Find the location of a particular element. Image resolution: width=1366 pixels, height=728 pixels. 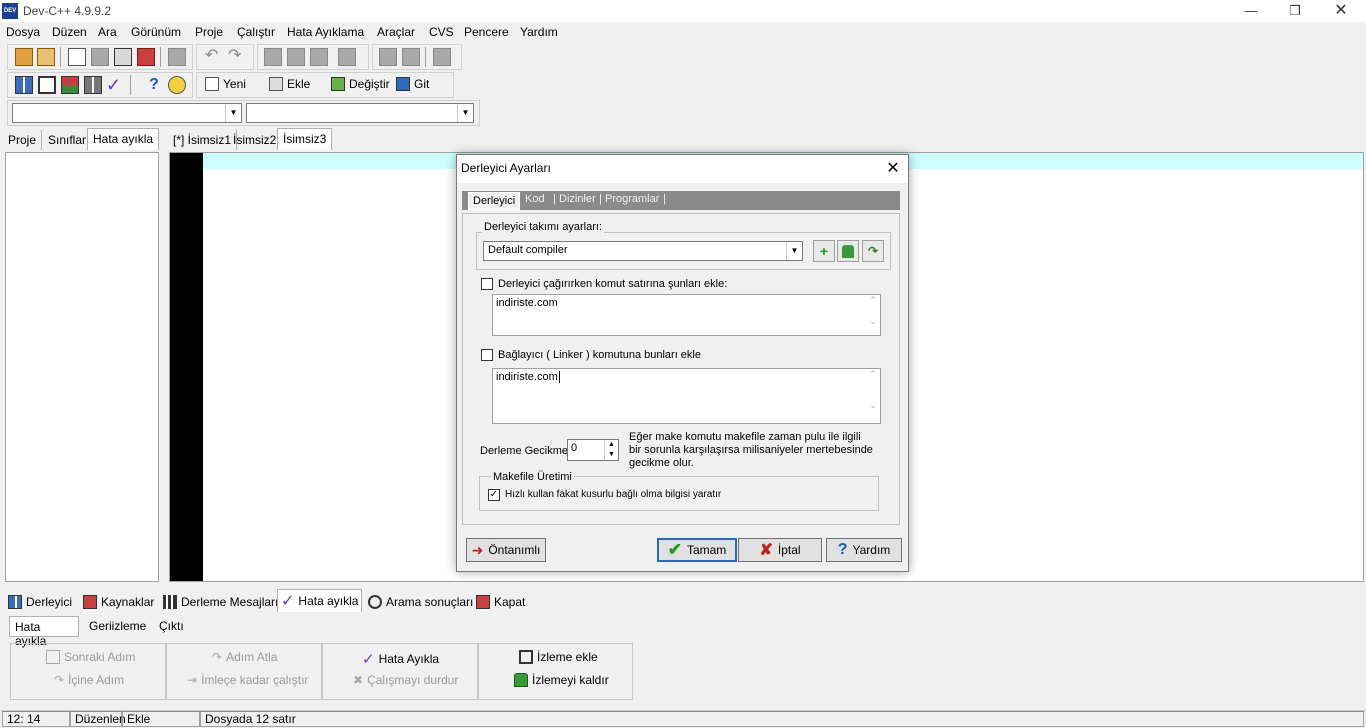

goto-line-icon is located at coordinates (347, 57).